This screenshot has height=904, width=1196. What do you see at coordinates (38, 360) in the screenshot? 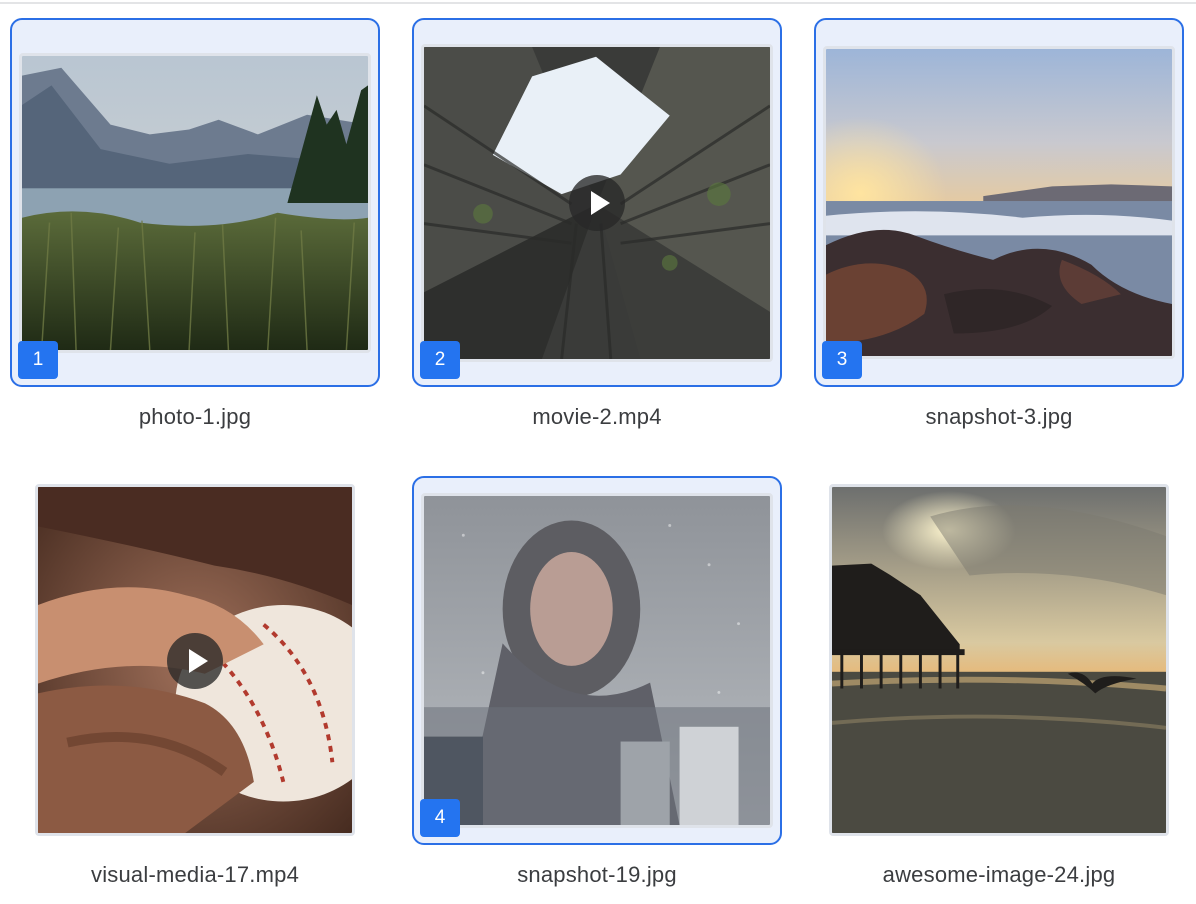
I see `selection-index-badge: 1` at bounding box center [38, 360].